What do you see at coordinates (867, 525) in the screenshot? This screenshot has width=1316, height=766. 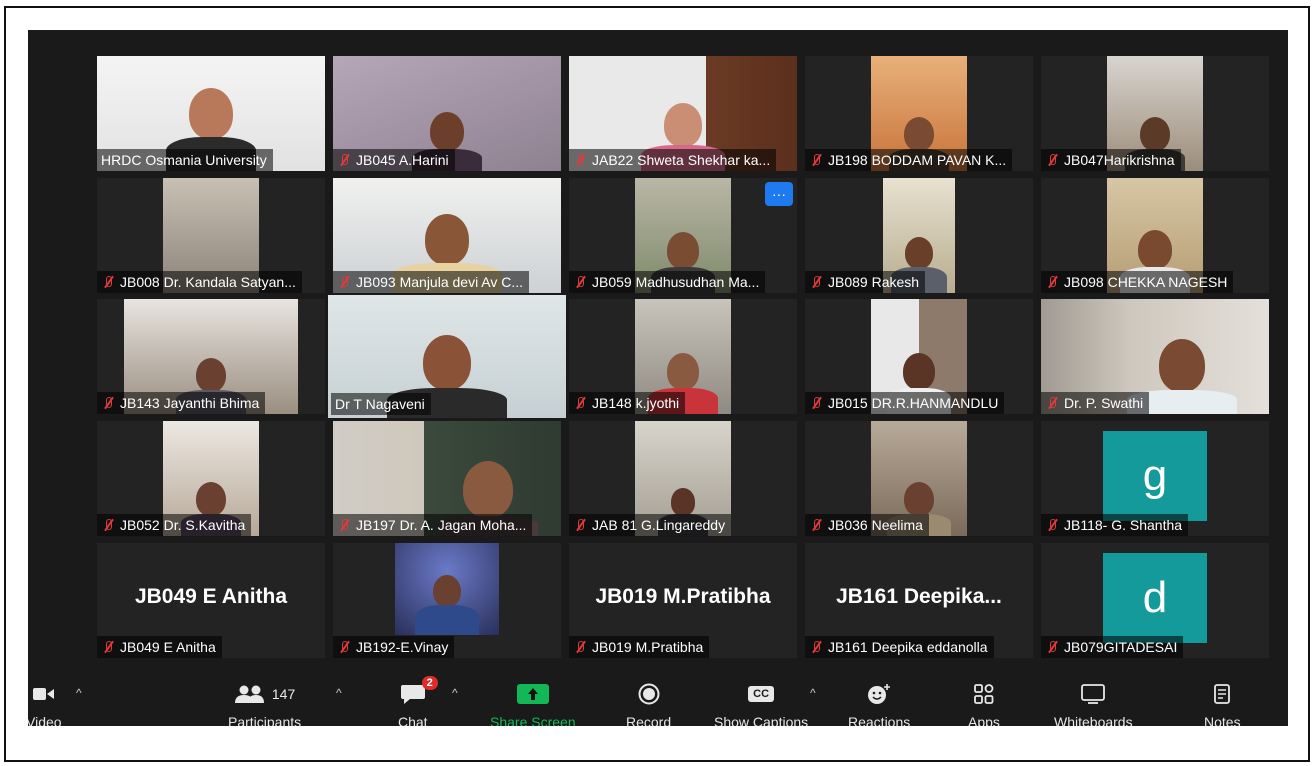 I see `participant-name-label: JB036 Neelima` at bounding box center [867, 525].